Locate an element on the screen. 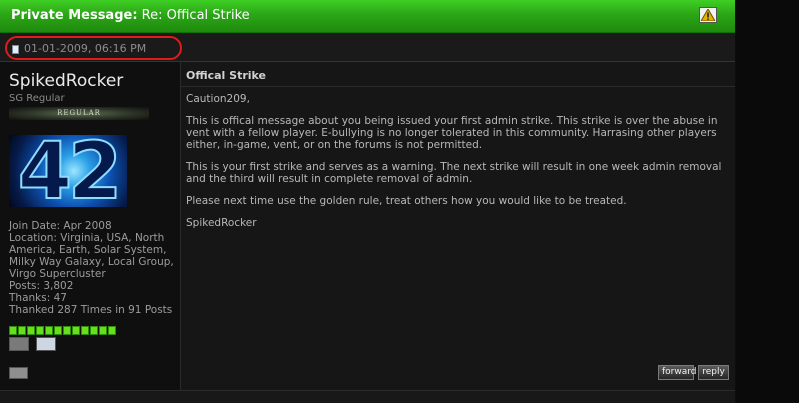  footer-bar is located at coordinates (367, 396).